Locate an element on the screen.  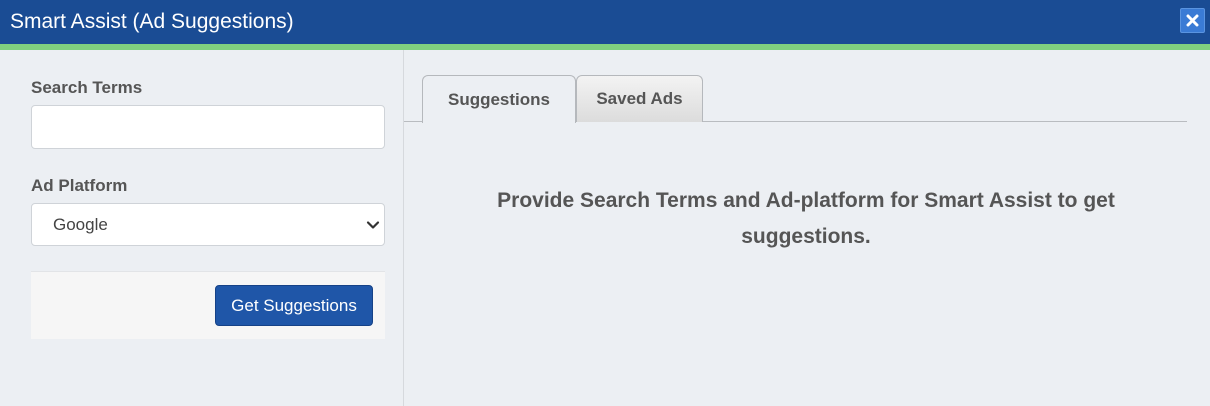
title-bar: Smart Assist (Ad Suggestions) is located at coordinates (605, 22).